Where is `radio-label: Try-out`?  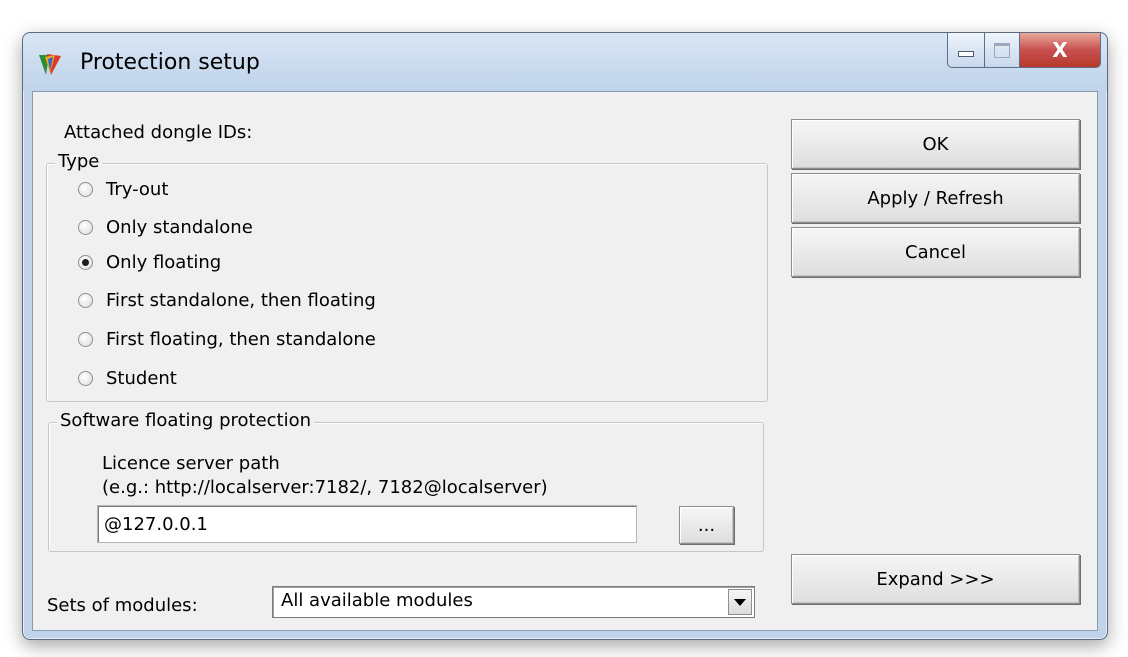
radio-label: Try-out is located at coordinates (137, 189).